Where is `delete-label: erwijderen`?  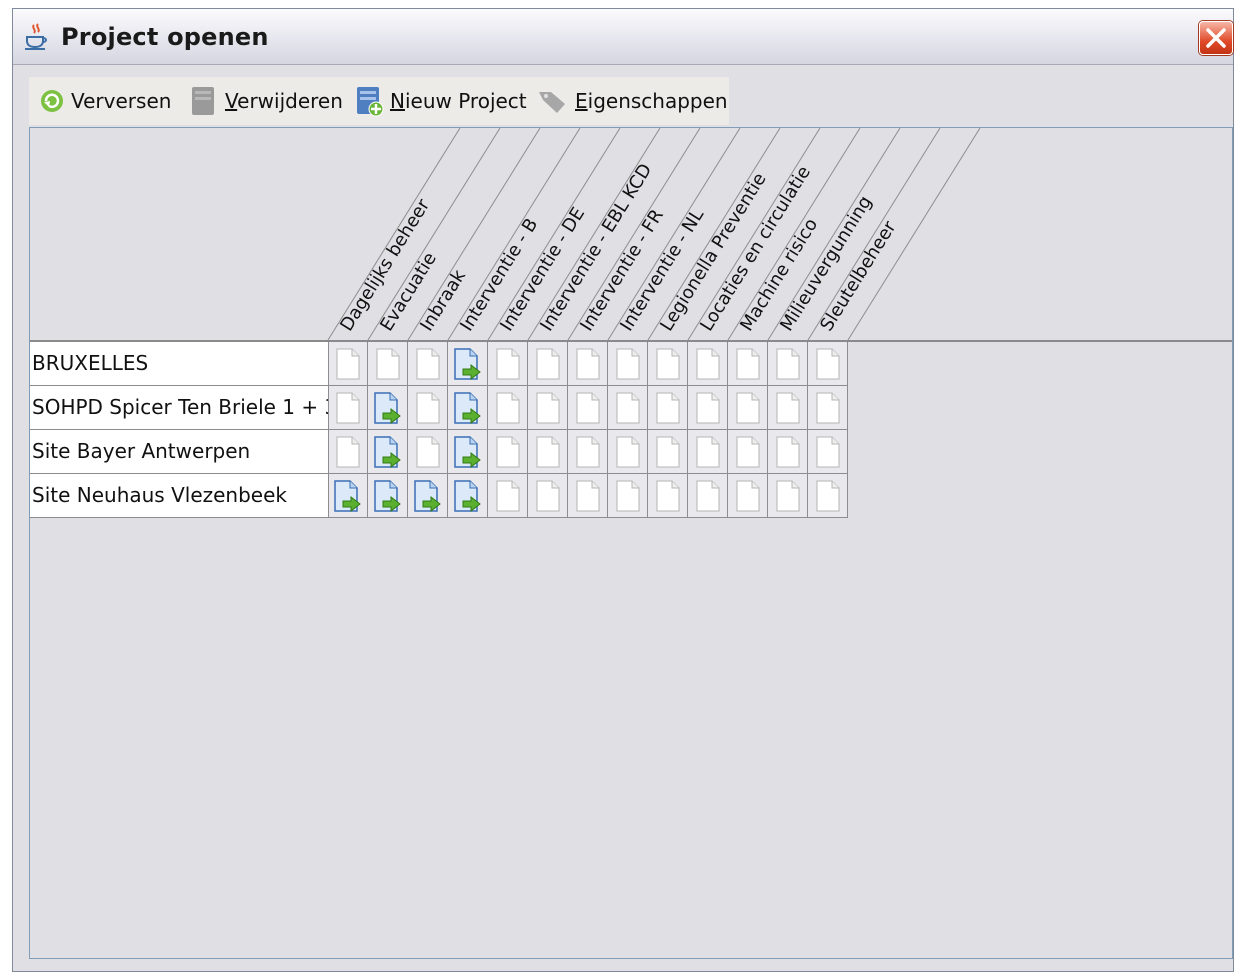 delete-label: erwijderen is located at coordinates (290, 101).